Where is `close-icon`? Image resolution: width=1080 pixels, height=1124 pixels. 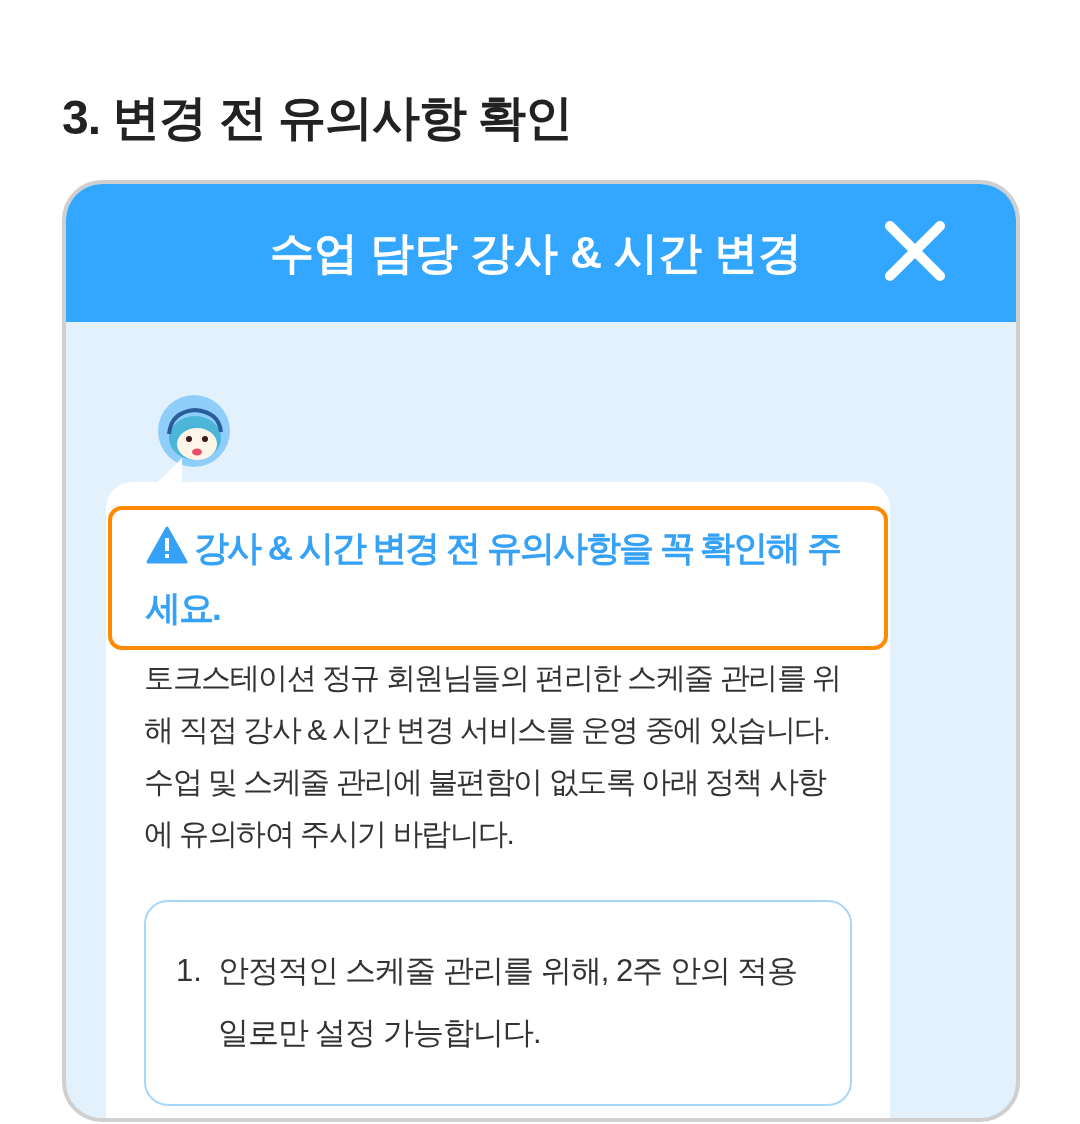
close-icon is located at coordinates (915, 251).